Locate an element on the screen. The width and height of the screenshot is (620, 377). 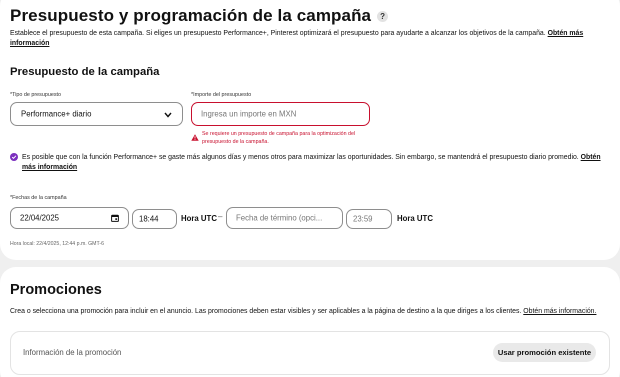
budget-amount-label: *Importe del presupuesto is located at coordinates (221, 95).